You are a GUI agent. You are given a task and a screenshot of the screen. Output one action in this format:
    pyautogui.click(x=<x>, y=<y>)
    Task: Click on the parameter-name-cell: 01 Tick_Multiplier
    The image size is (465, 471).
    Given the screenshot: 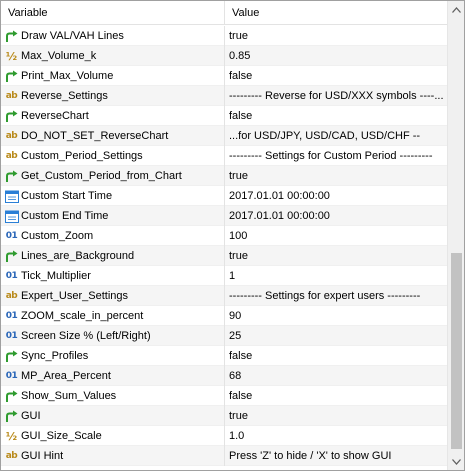 What is the action you would take?
    pyautogui.click(x=113, y=276)
    